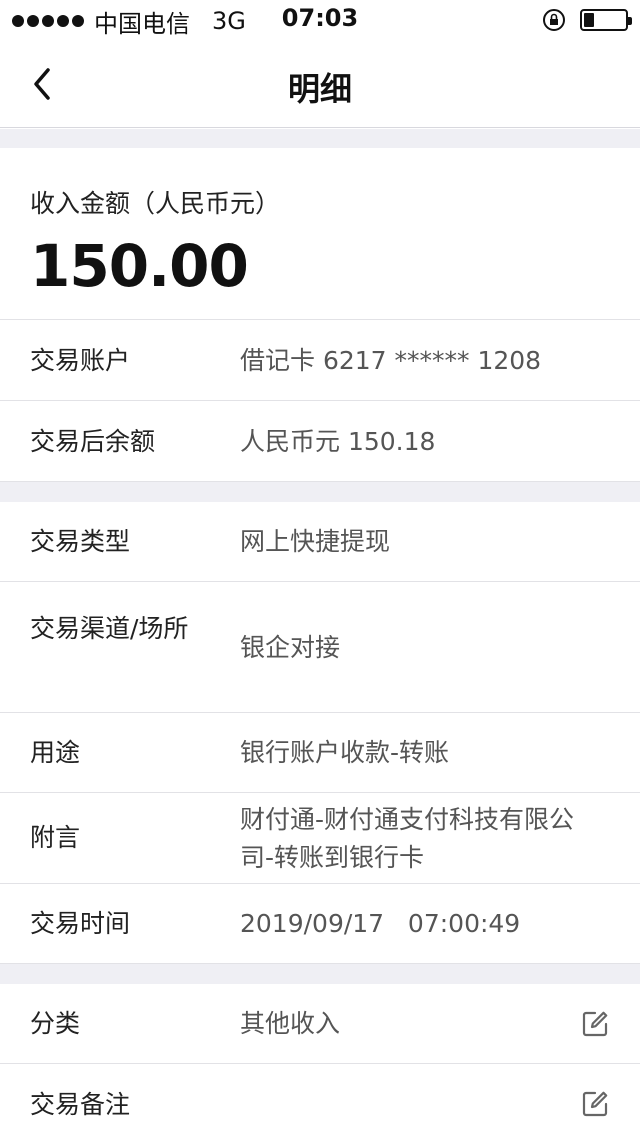 This screenshot has height=1136, width=640. I want to click on row-value: 银行账户收款-转账, so click(345, 752).